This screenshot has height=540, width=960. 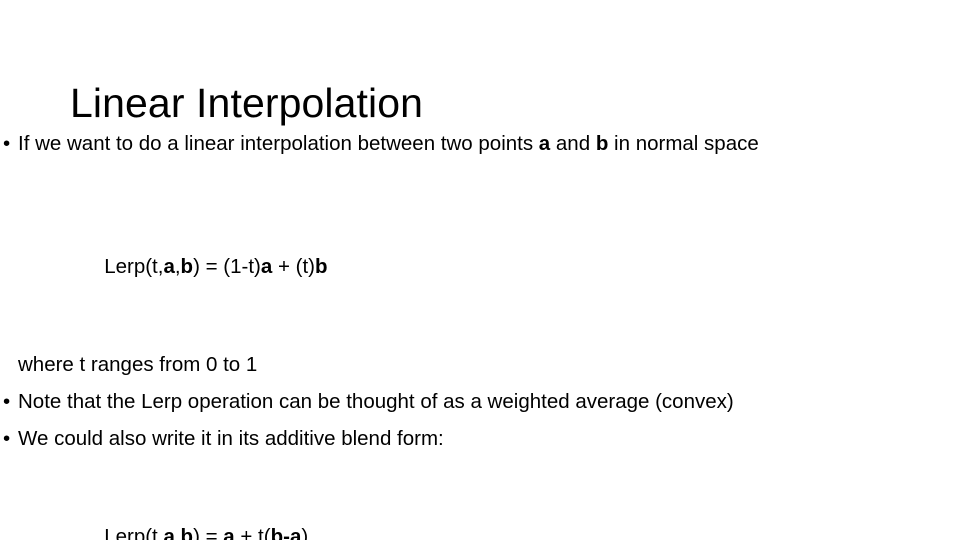 I want to click on formula-lerp-additive-text: Lerp(t,a,b) = a + t(b-a), so click(x=206, y=532).